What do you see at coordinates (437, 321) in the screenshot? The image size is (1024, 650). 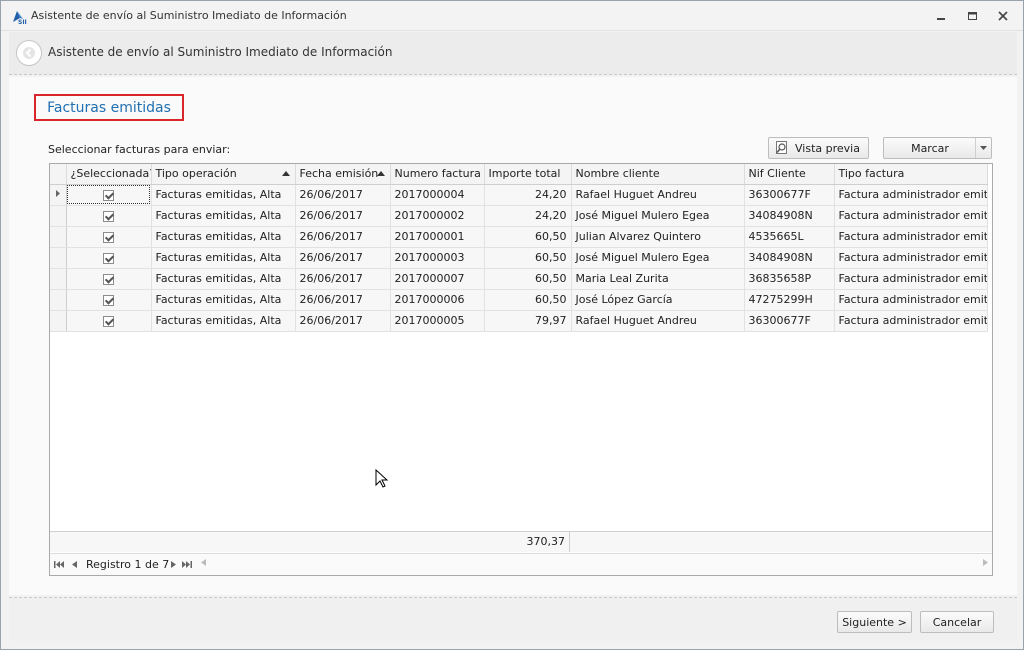 I see `cell-numero-factura: 2017000005` at bounding box center [437, 321].